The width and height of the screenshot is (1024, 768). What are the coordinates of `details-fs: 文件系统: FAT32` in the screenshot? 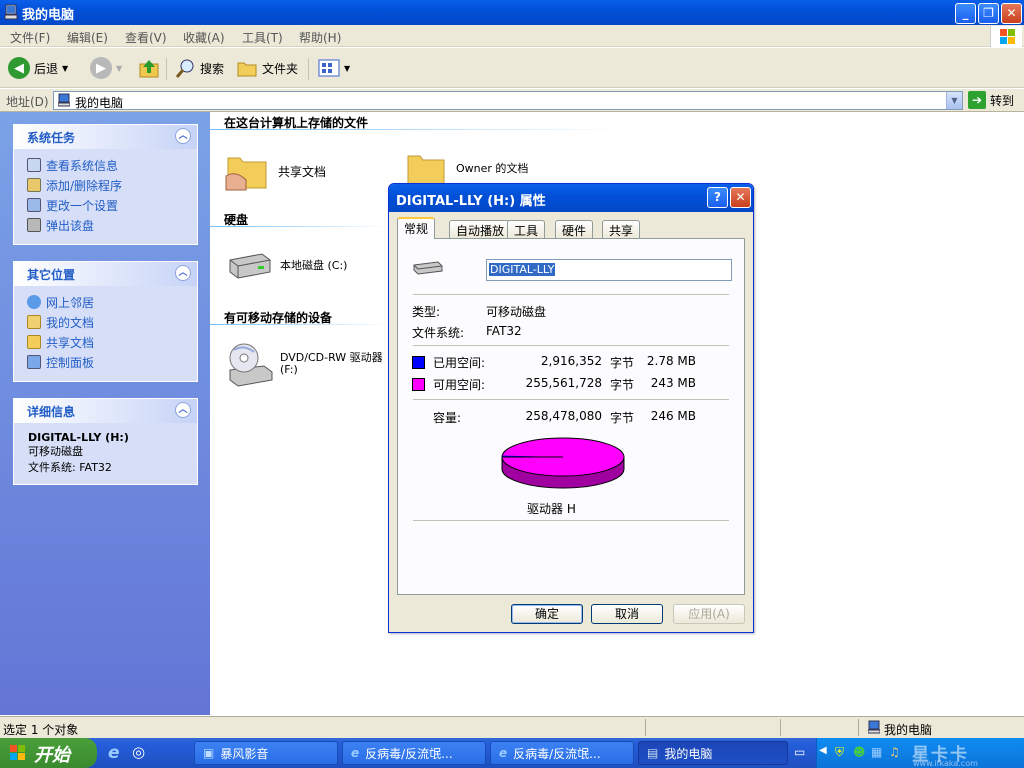 It's located at (70, 467).